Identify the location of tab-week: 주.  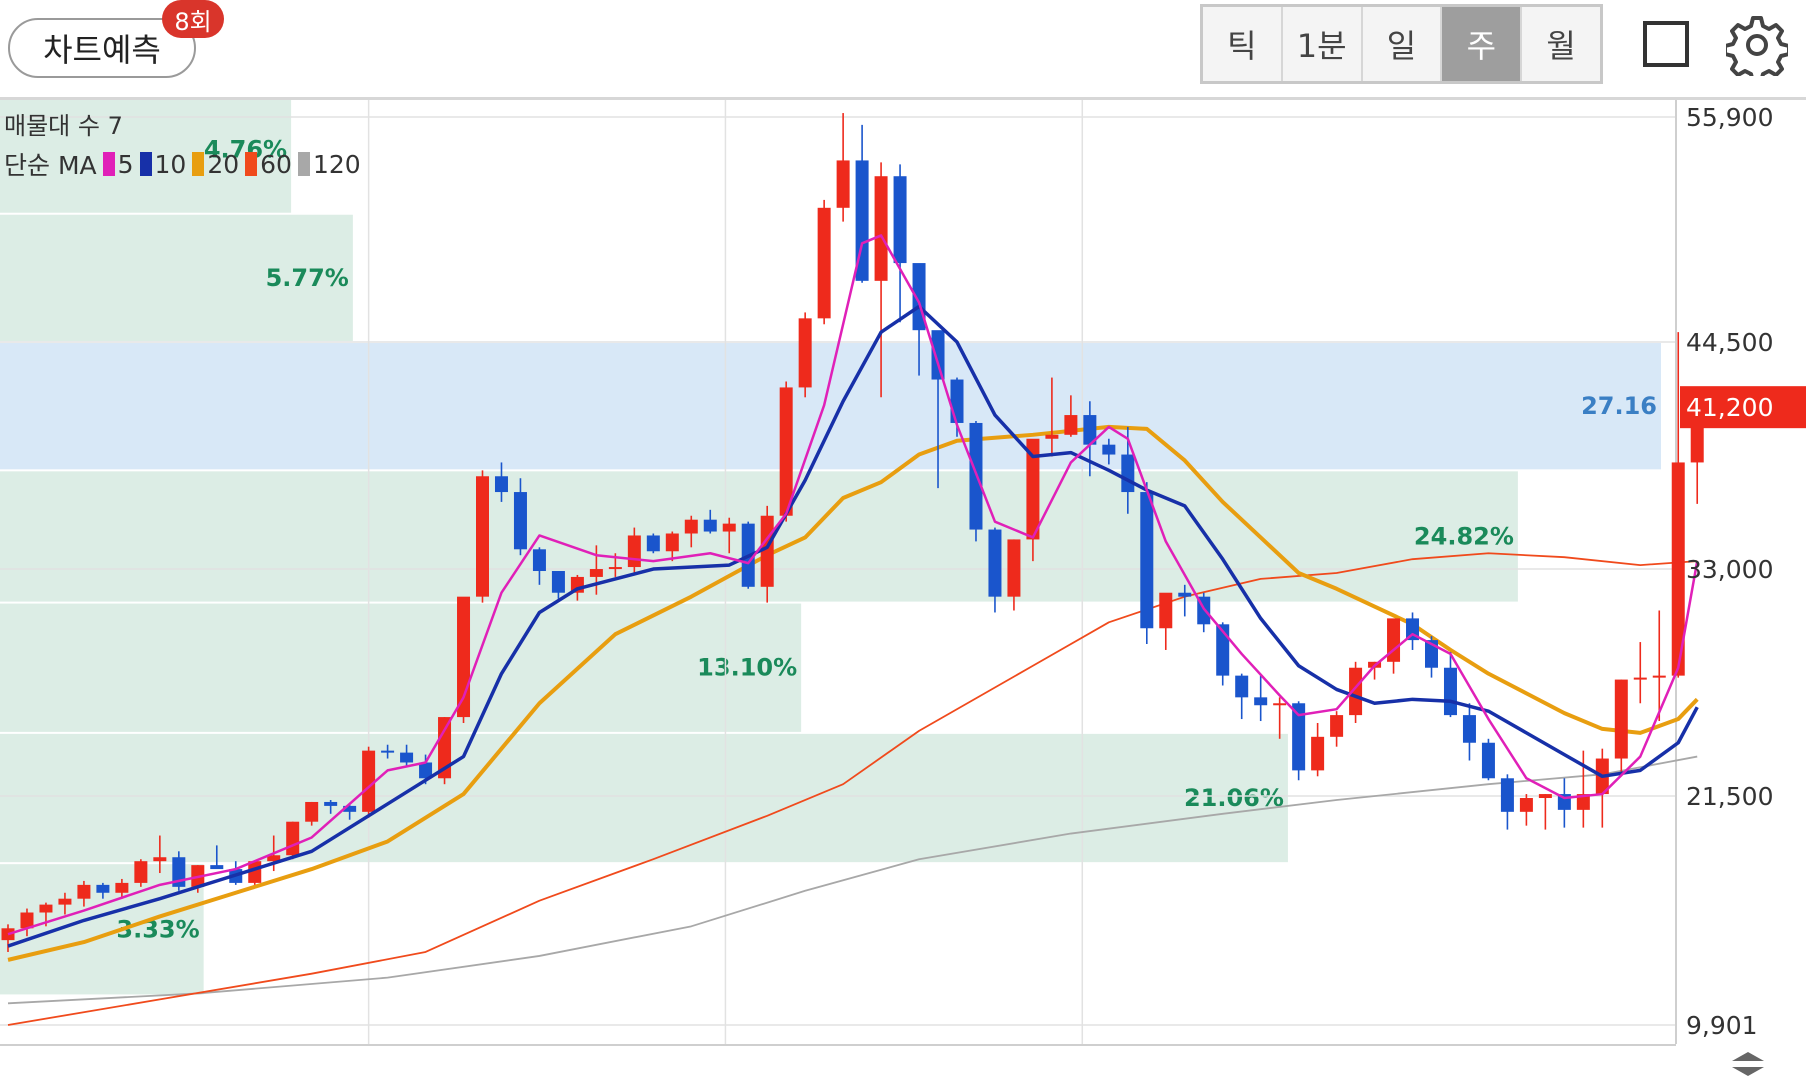
(1482, 44).